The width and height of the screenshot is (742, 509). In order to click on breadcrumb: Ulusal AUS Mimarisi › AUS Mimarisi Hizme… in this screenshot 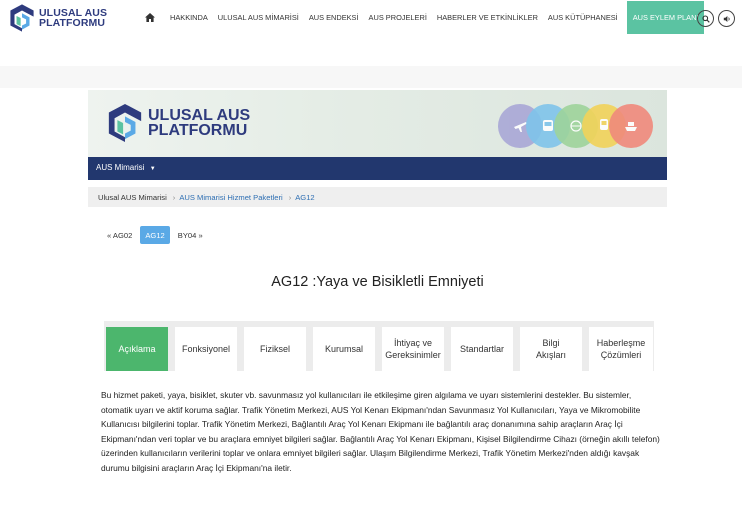, I will do `click(377, 197)`.